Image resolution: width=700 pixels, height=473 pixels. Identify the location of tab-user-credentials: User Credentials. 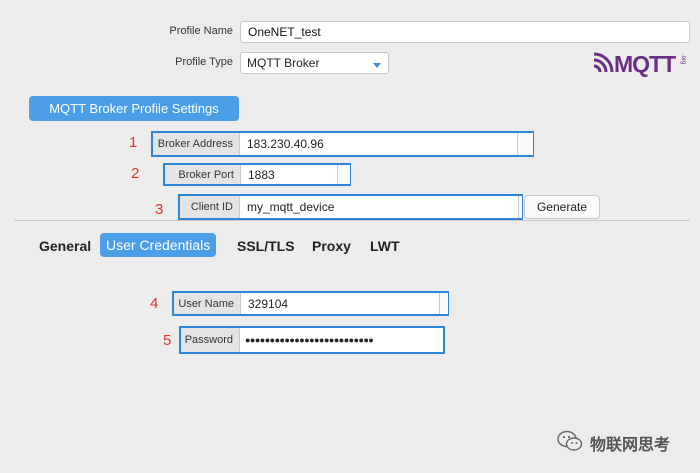
(158, 245).